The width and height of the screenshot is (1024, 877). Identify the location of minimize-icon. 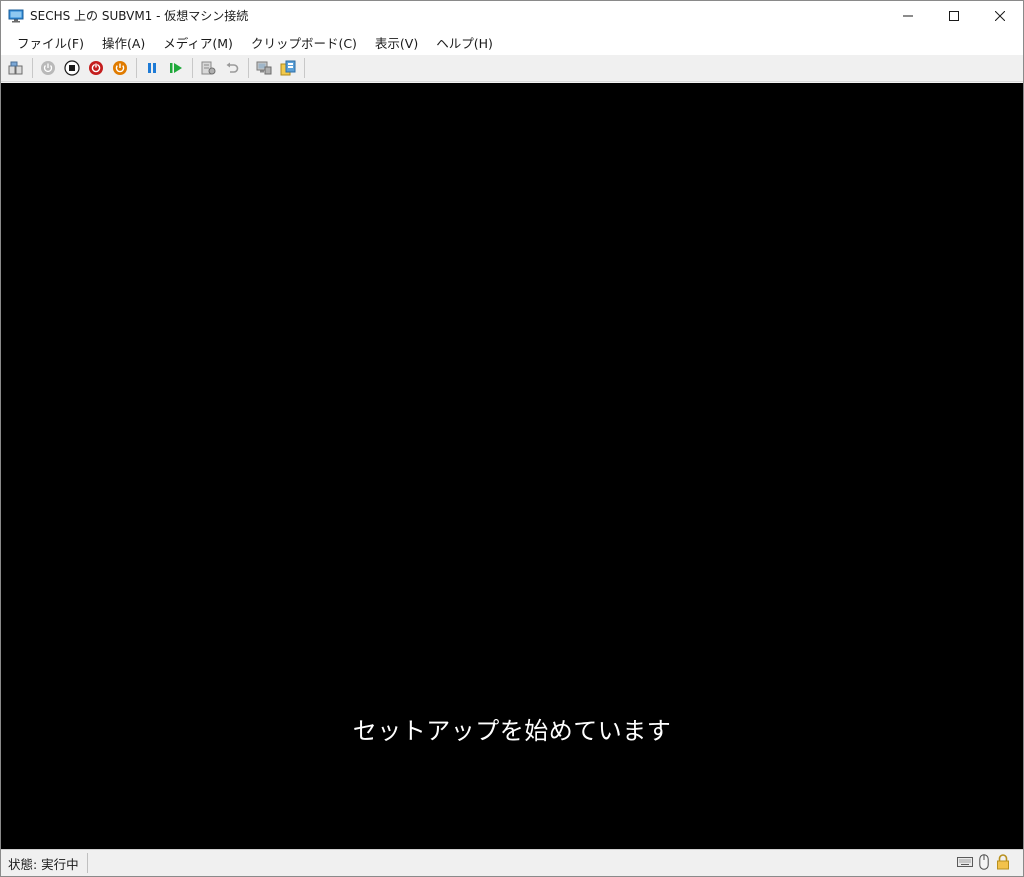
(908, 15).